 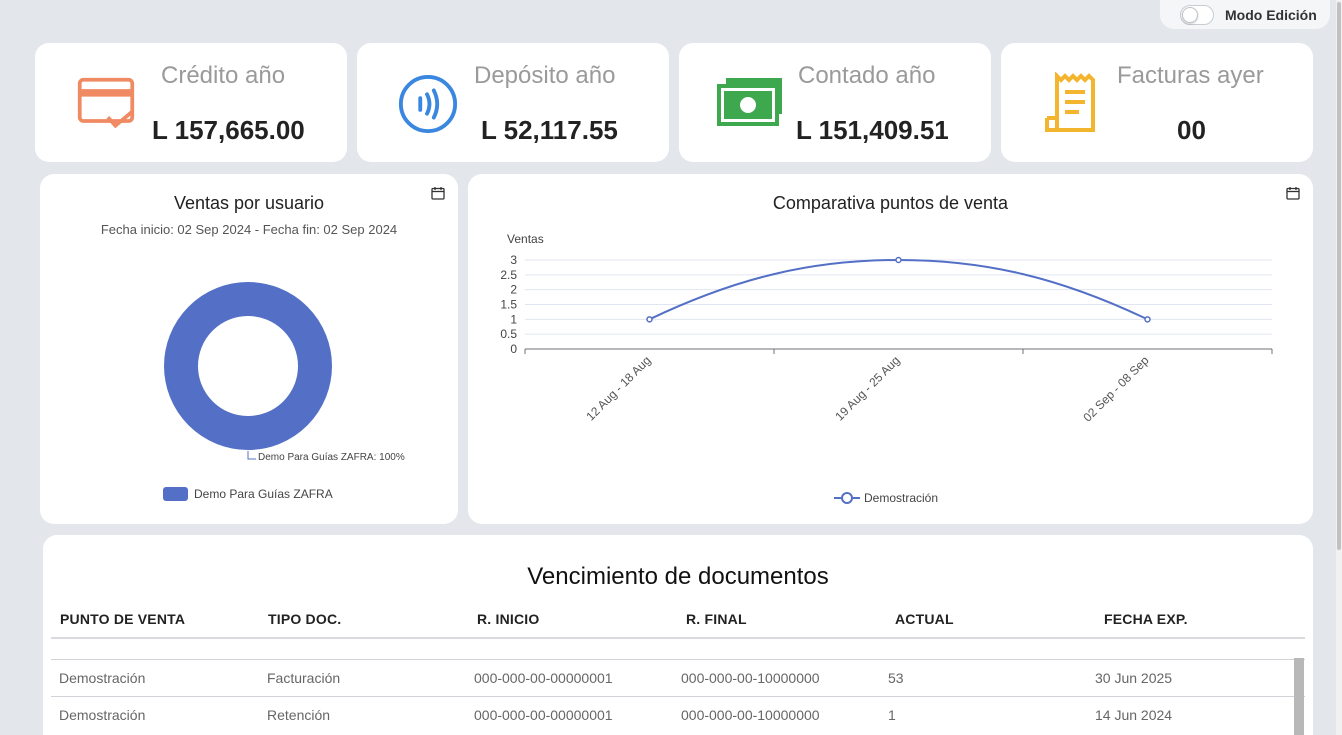 I want to click on legend-marker, so click(x=847, y=498).